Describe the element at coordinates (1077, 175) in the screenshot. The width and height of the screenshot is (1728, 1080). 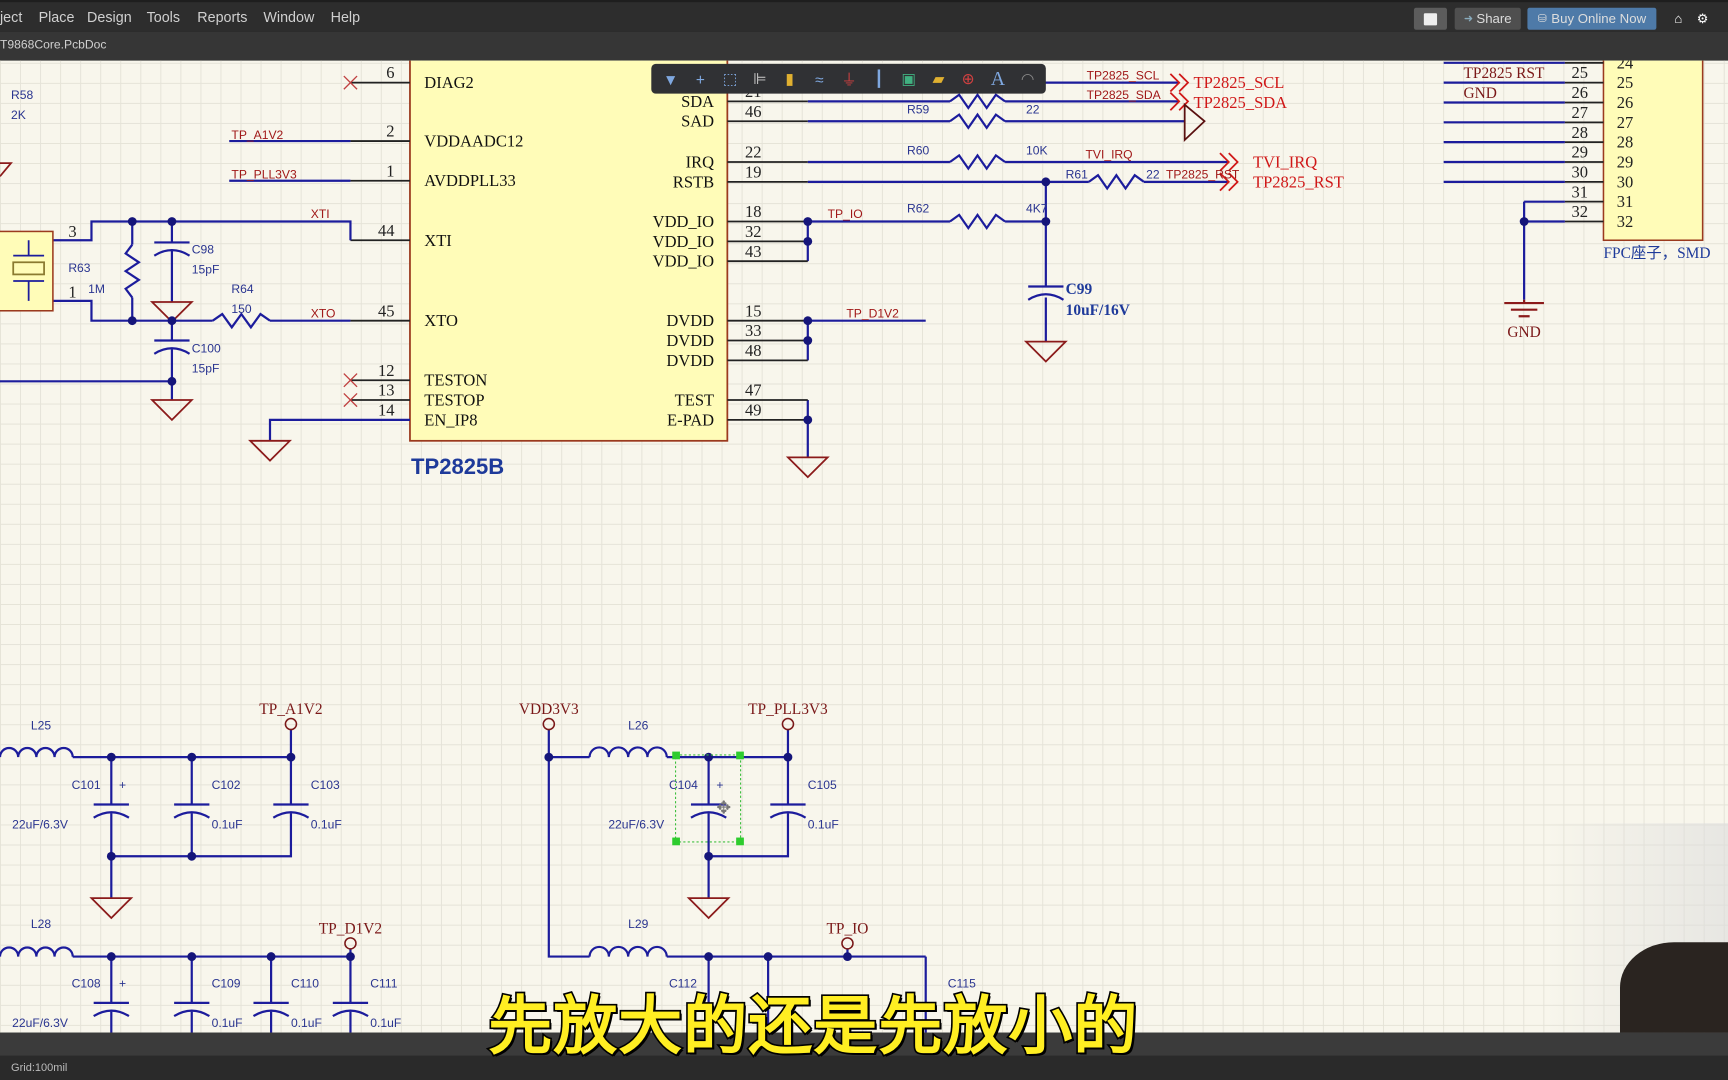
I see `r61-ref: R61` at that location.